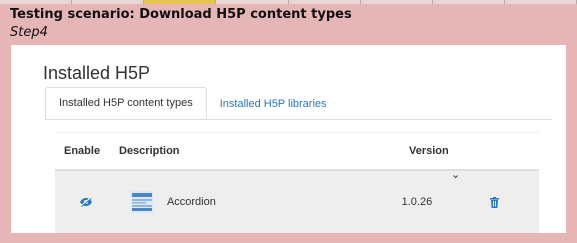  Describe the element at coordinates (417, 202) in the screenshot. I see `content-type-version: 1.0.26` at that location.